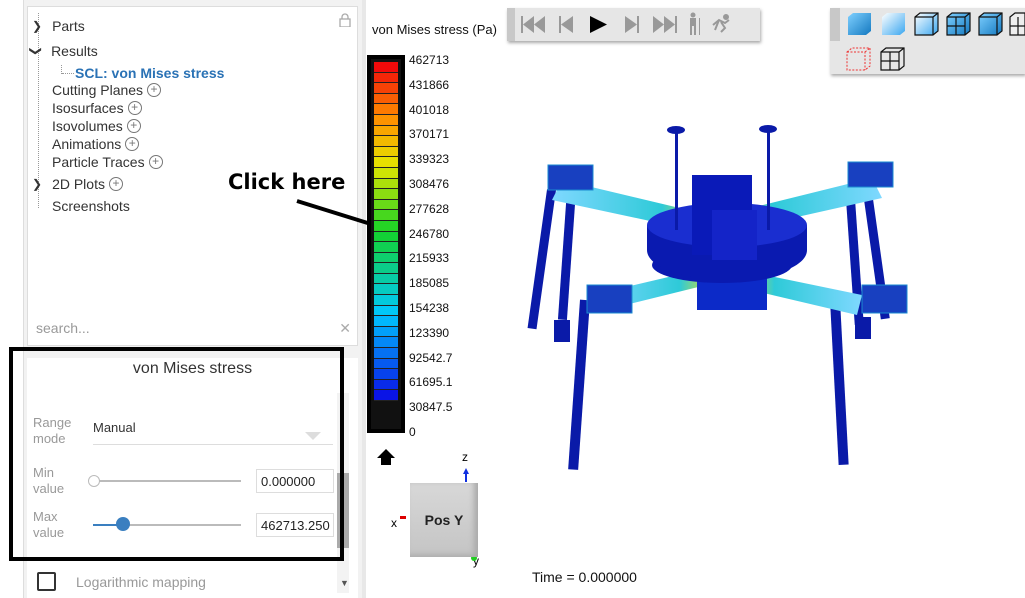 The image size is (1025, 598). I want to click on legend-title: von Mises stress (Pa), so click(434, 29).